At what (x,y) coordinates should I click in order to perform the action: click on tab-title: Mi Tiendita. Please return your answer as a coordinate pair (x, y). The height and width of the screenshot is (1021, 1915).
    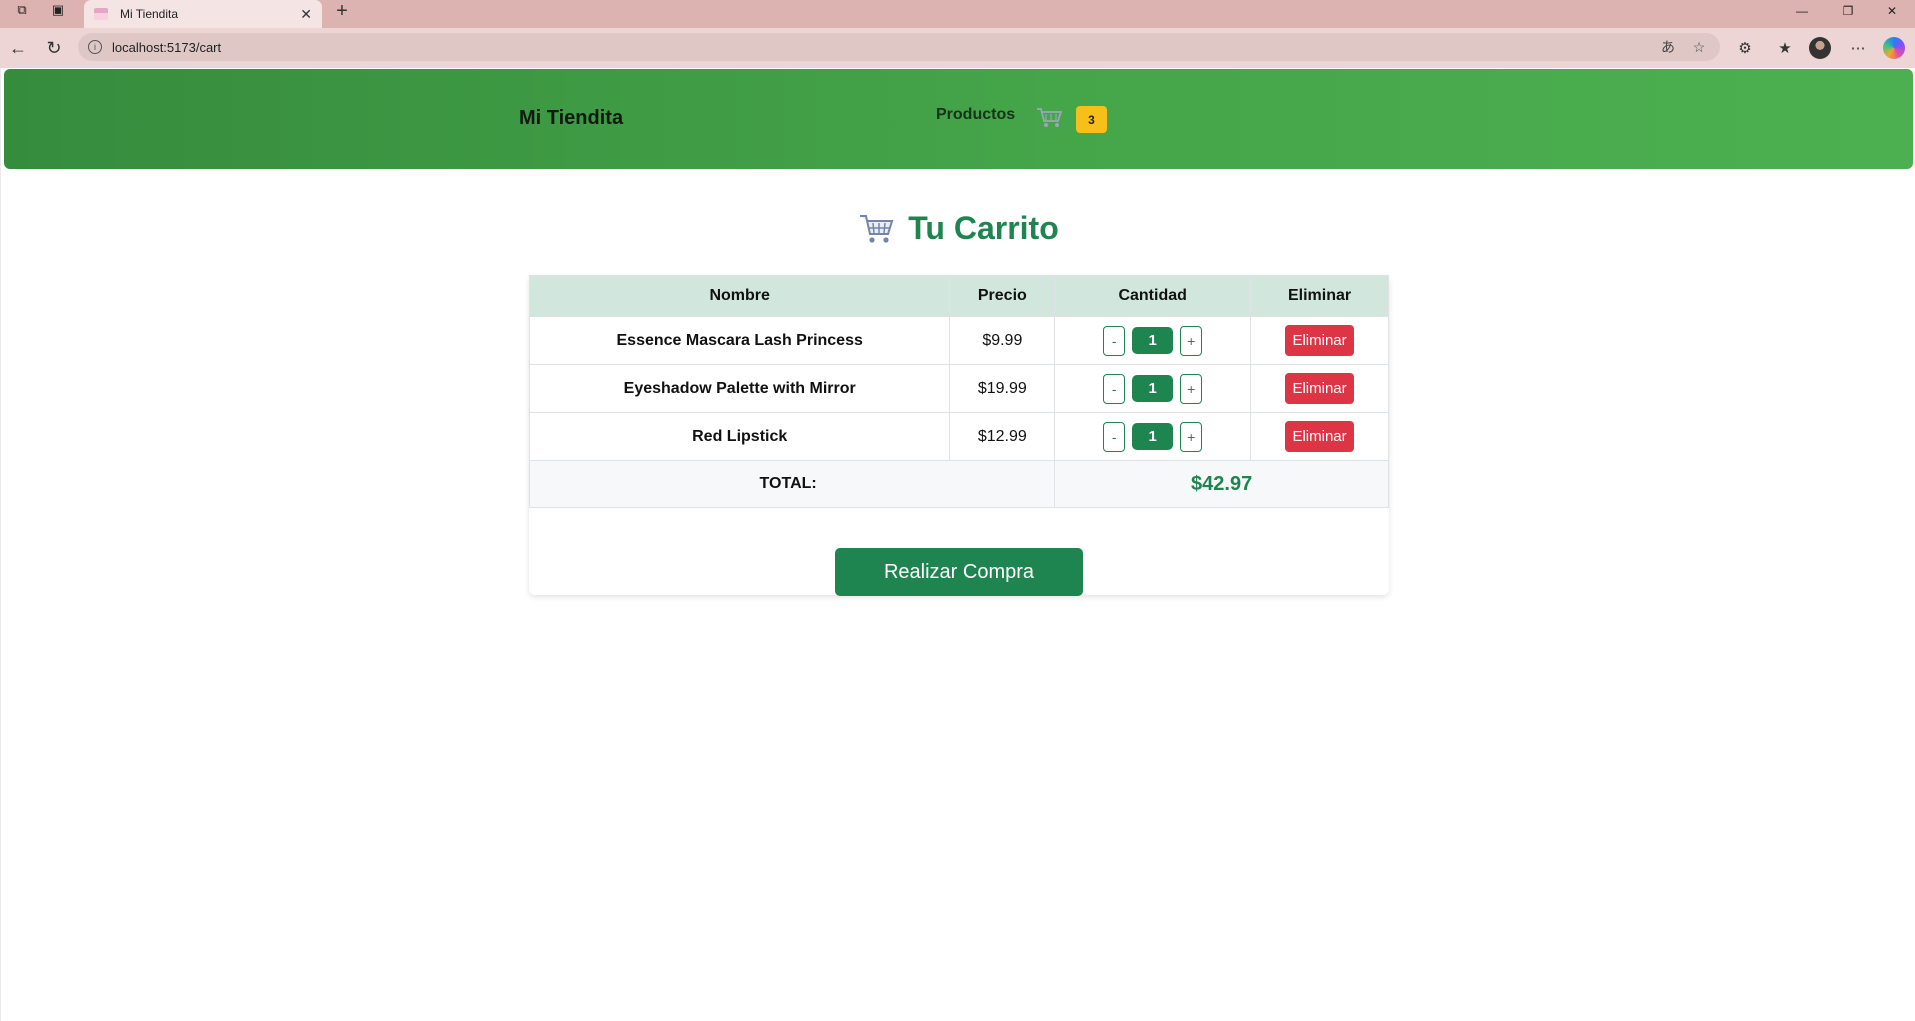
    Looking at the image, I should click on (149, 14).